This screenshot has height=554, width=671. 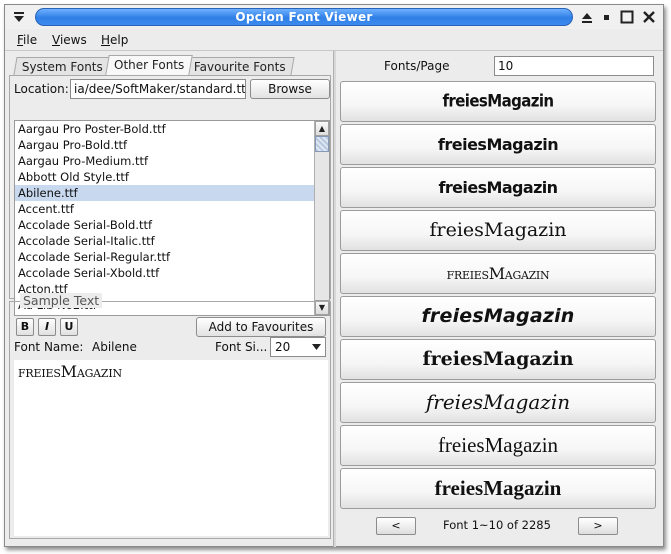 I want to click on browse-button: Browse, so click(x=290, y=89).